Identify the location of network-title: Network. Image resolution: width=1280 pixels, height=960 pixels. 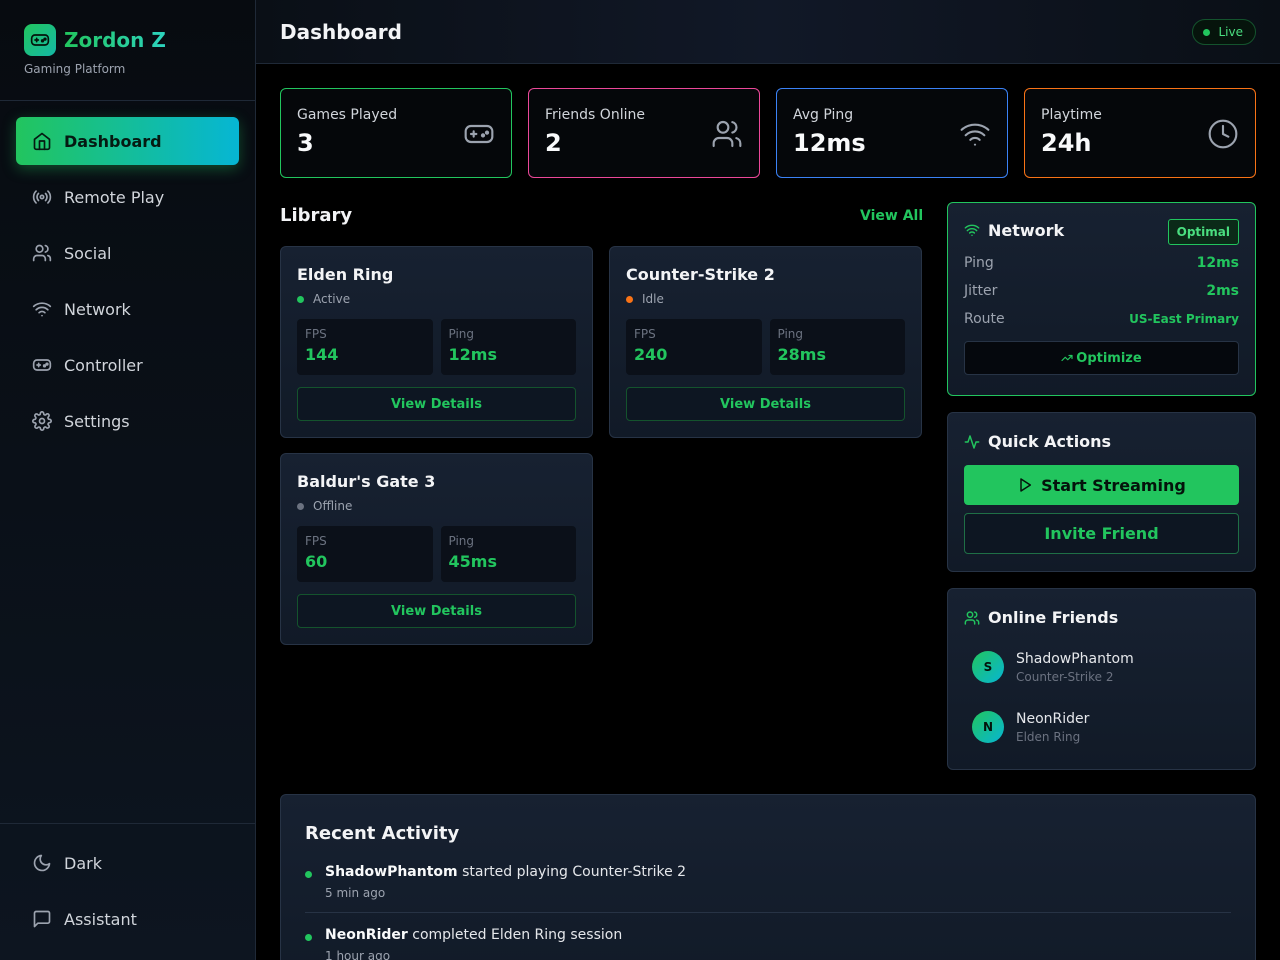
(1026, 230).